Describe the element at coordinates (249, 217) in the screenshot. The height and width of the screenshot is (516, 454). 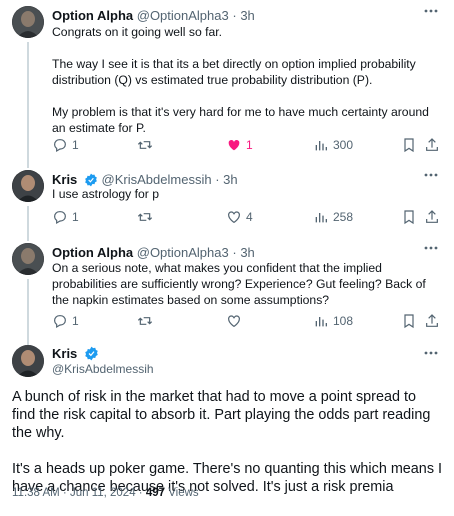
I see `like-count: 4` at that location.